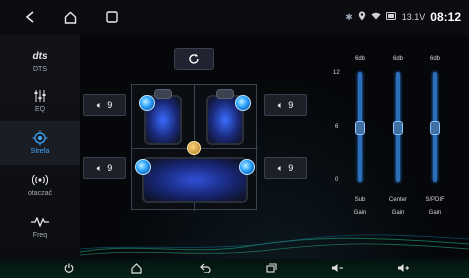 This screenshot has height=278, width=469. Describe the element at coordinates (362, 17) in the screenshot. I see `location-icon` at that location.